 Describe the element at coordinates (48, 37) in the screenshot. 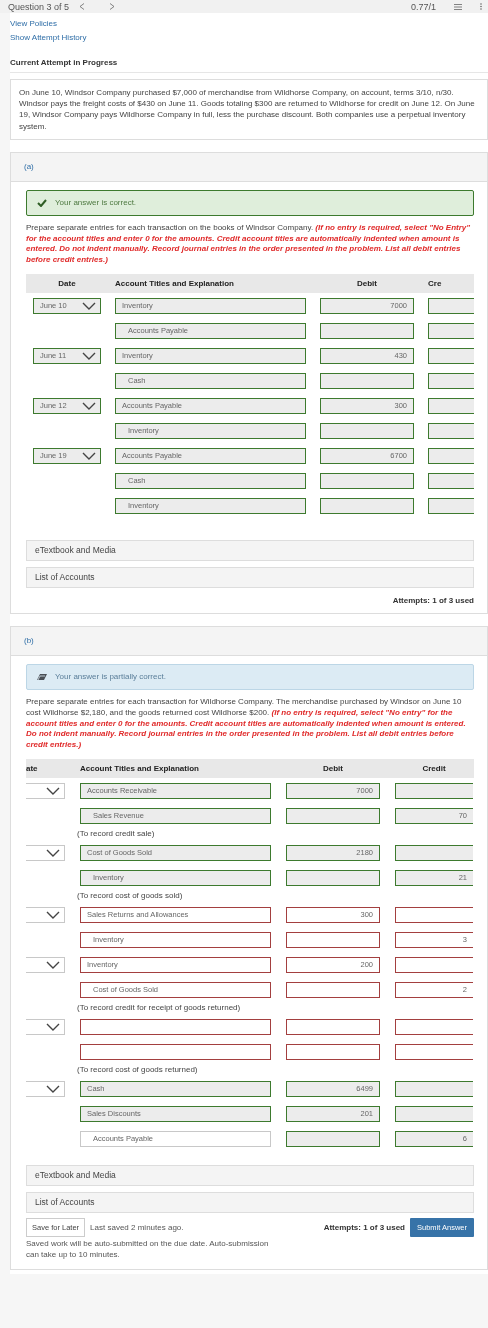

I see `link: Show Attempt History` at that location.